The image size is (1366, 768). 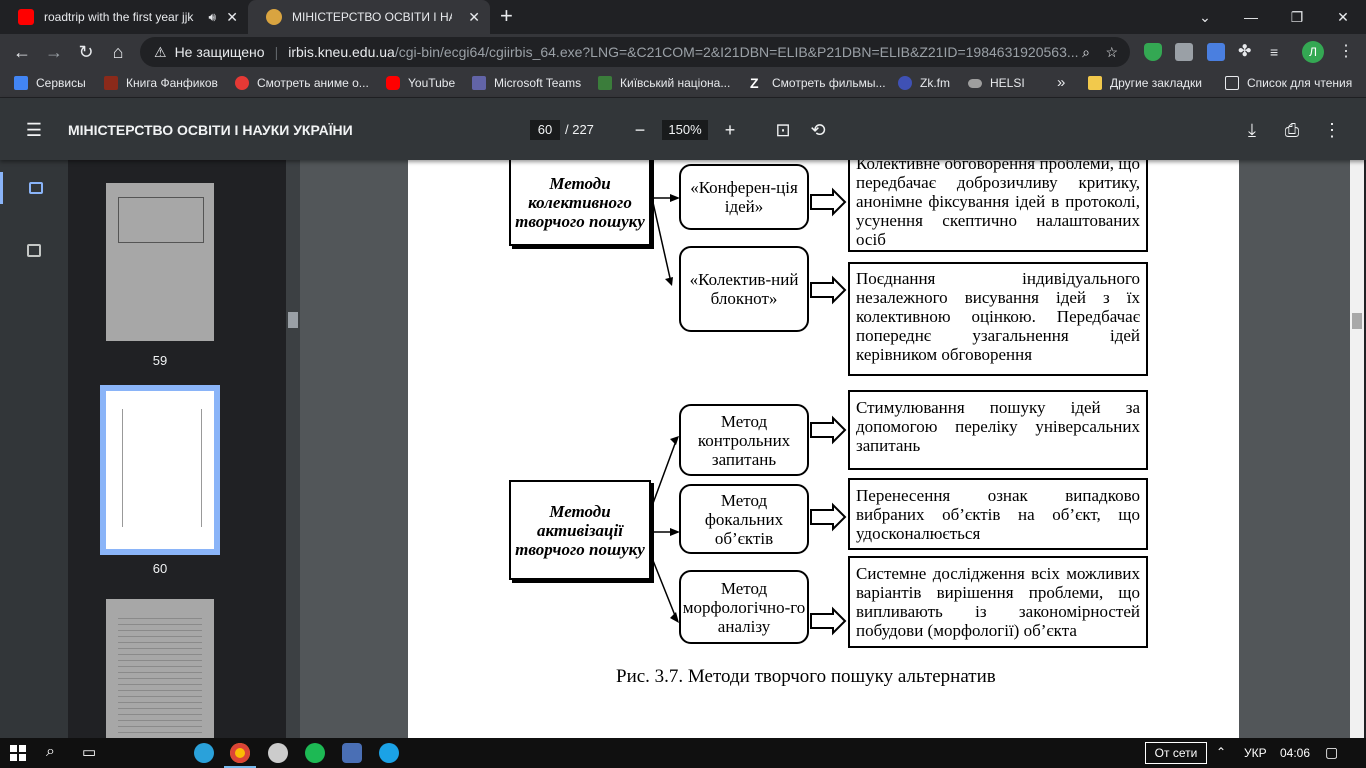 What do you see at coordinates (393, 83) in the screenshot?
I see `youtube-icon` at bounding box center [393, 83].